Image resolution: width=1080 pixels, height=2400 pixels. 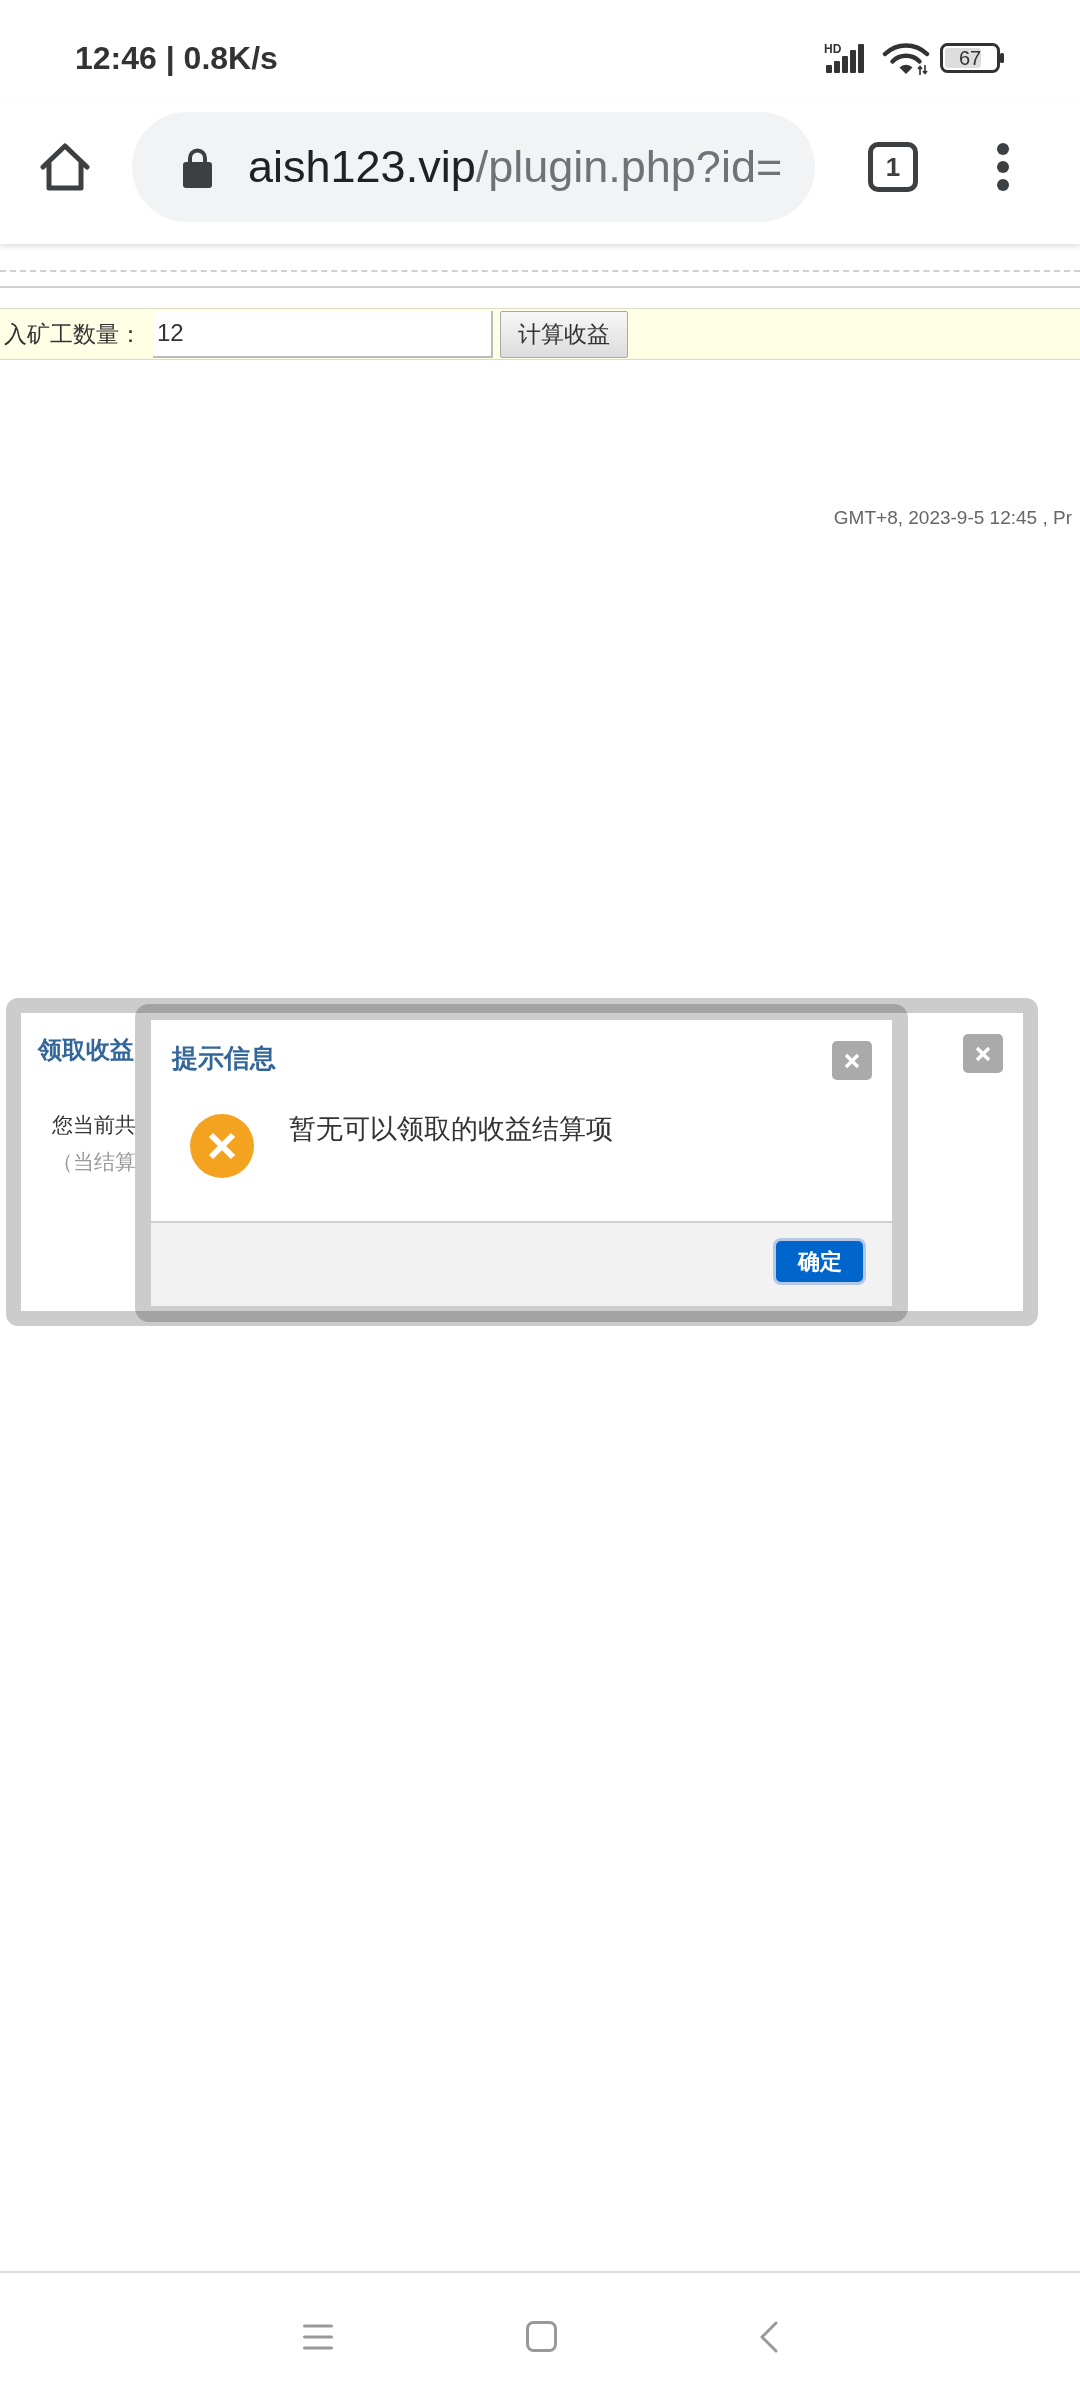 I want to click on battery-icon, so click(x=972, y=58).